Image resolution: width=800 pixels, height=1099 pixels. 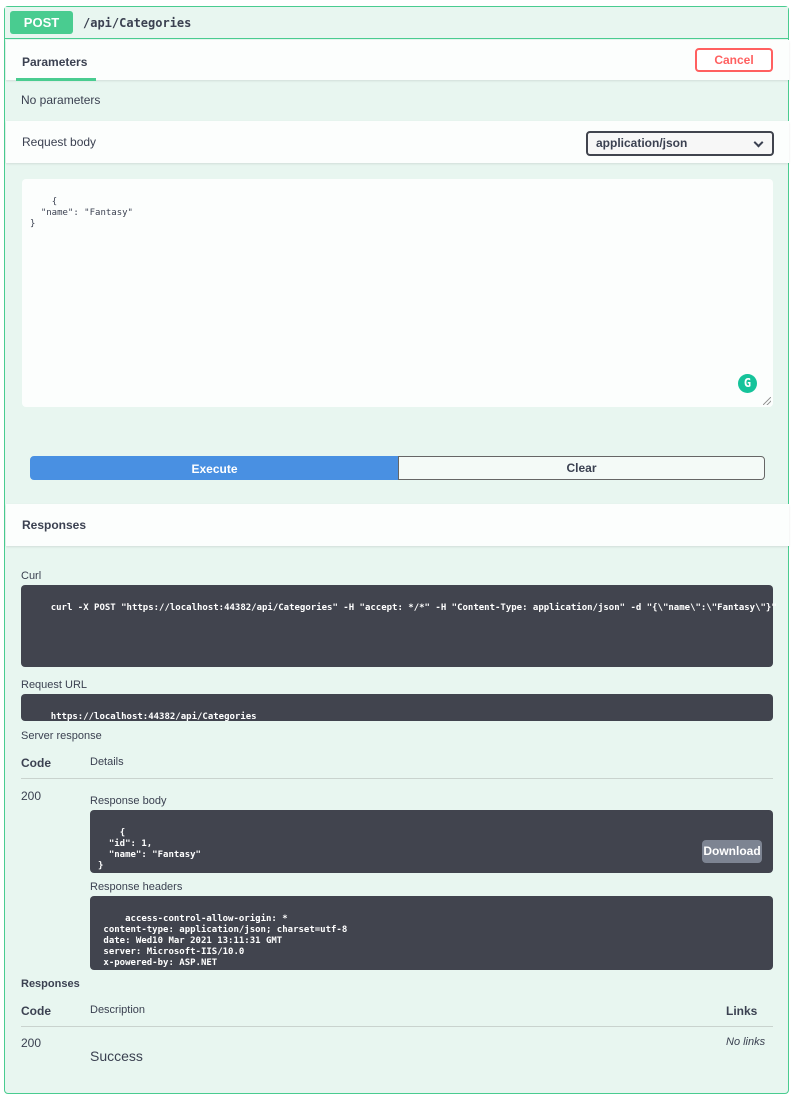 What do you see at coordinates (742, 1011) in the screenshot?
I see `doc-links-column-header: Links` at bounding box center [742, 1011].